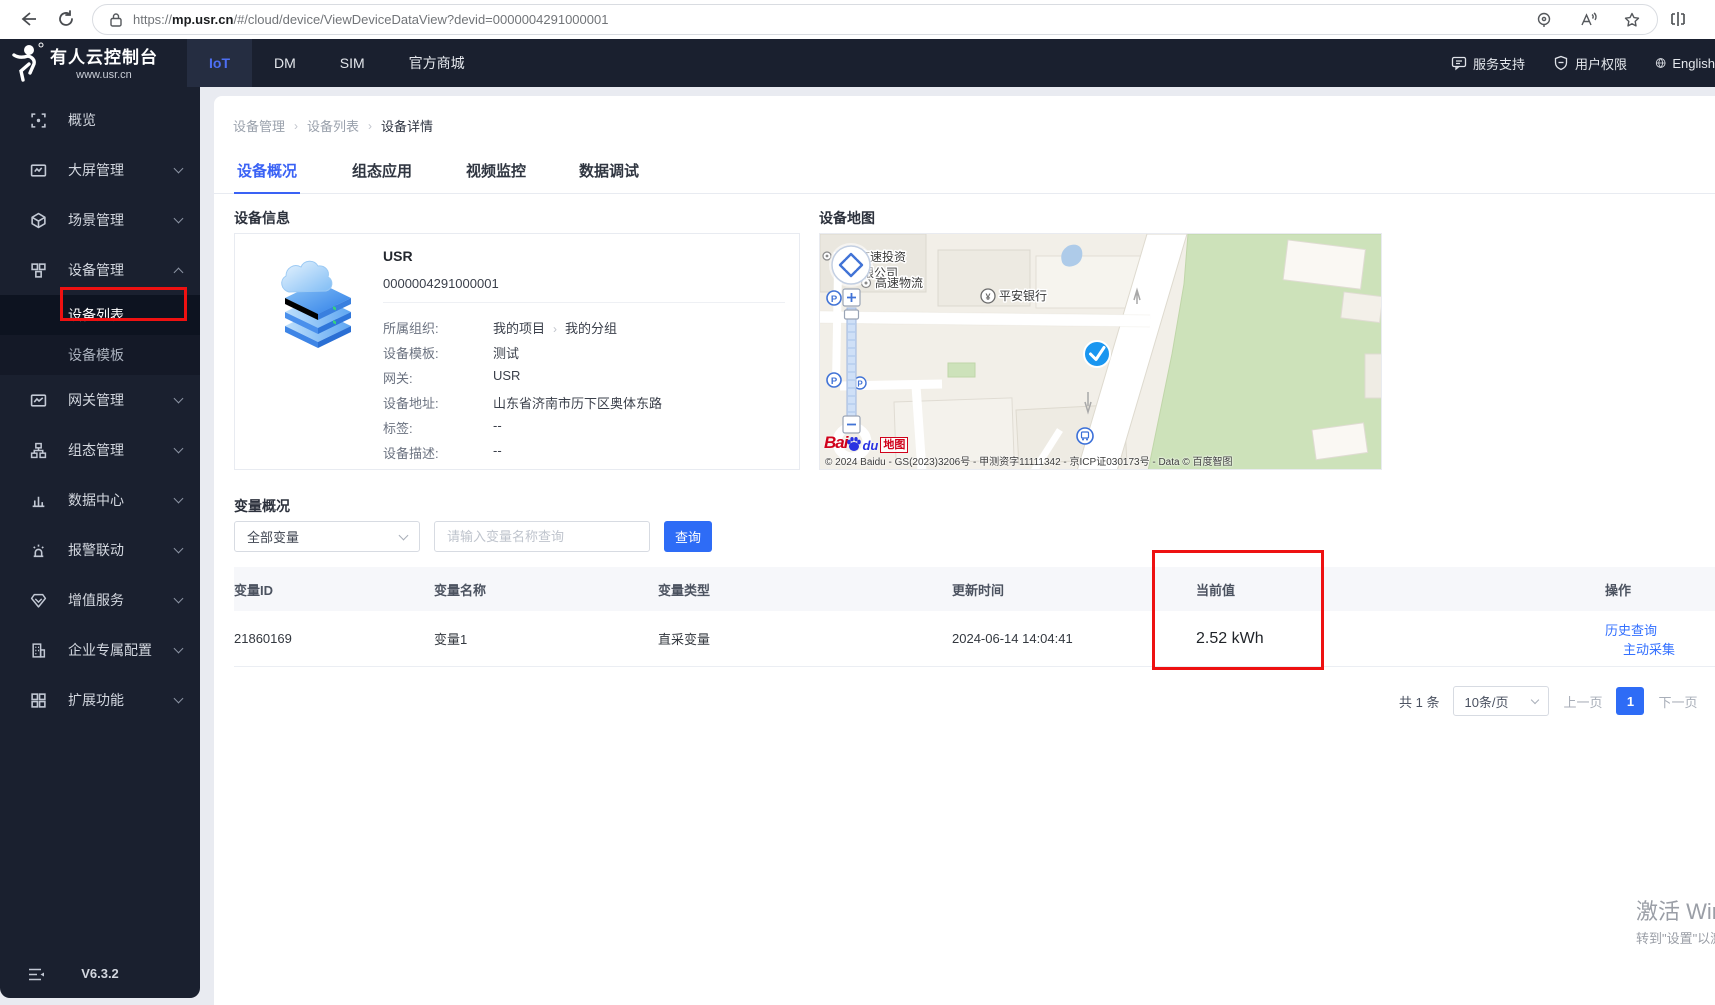 This screenshot has width=1715, height=1005. Describe the element at coordinates (507, 375) in the screenshot. I see `field-value: USR` at that location.